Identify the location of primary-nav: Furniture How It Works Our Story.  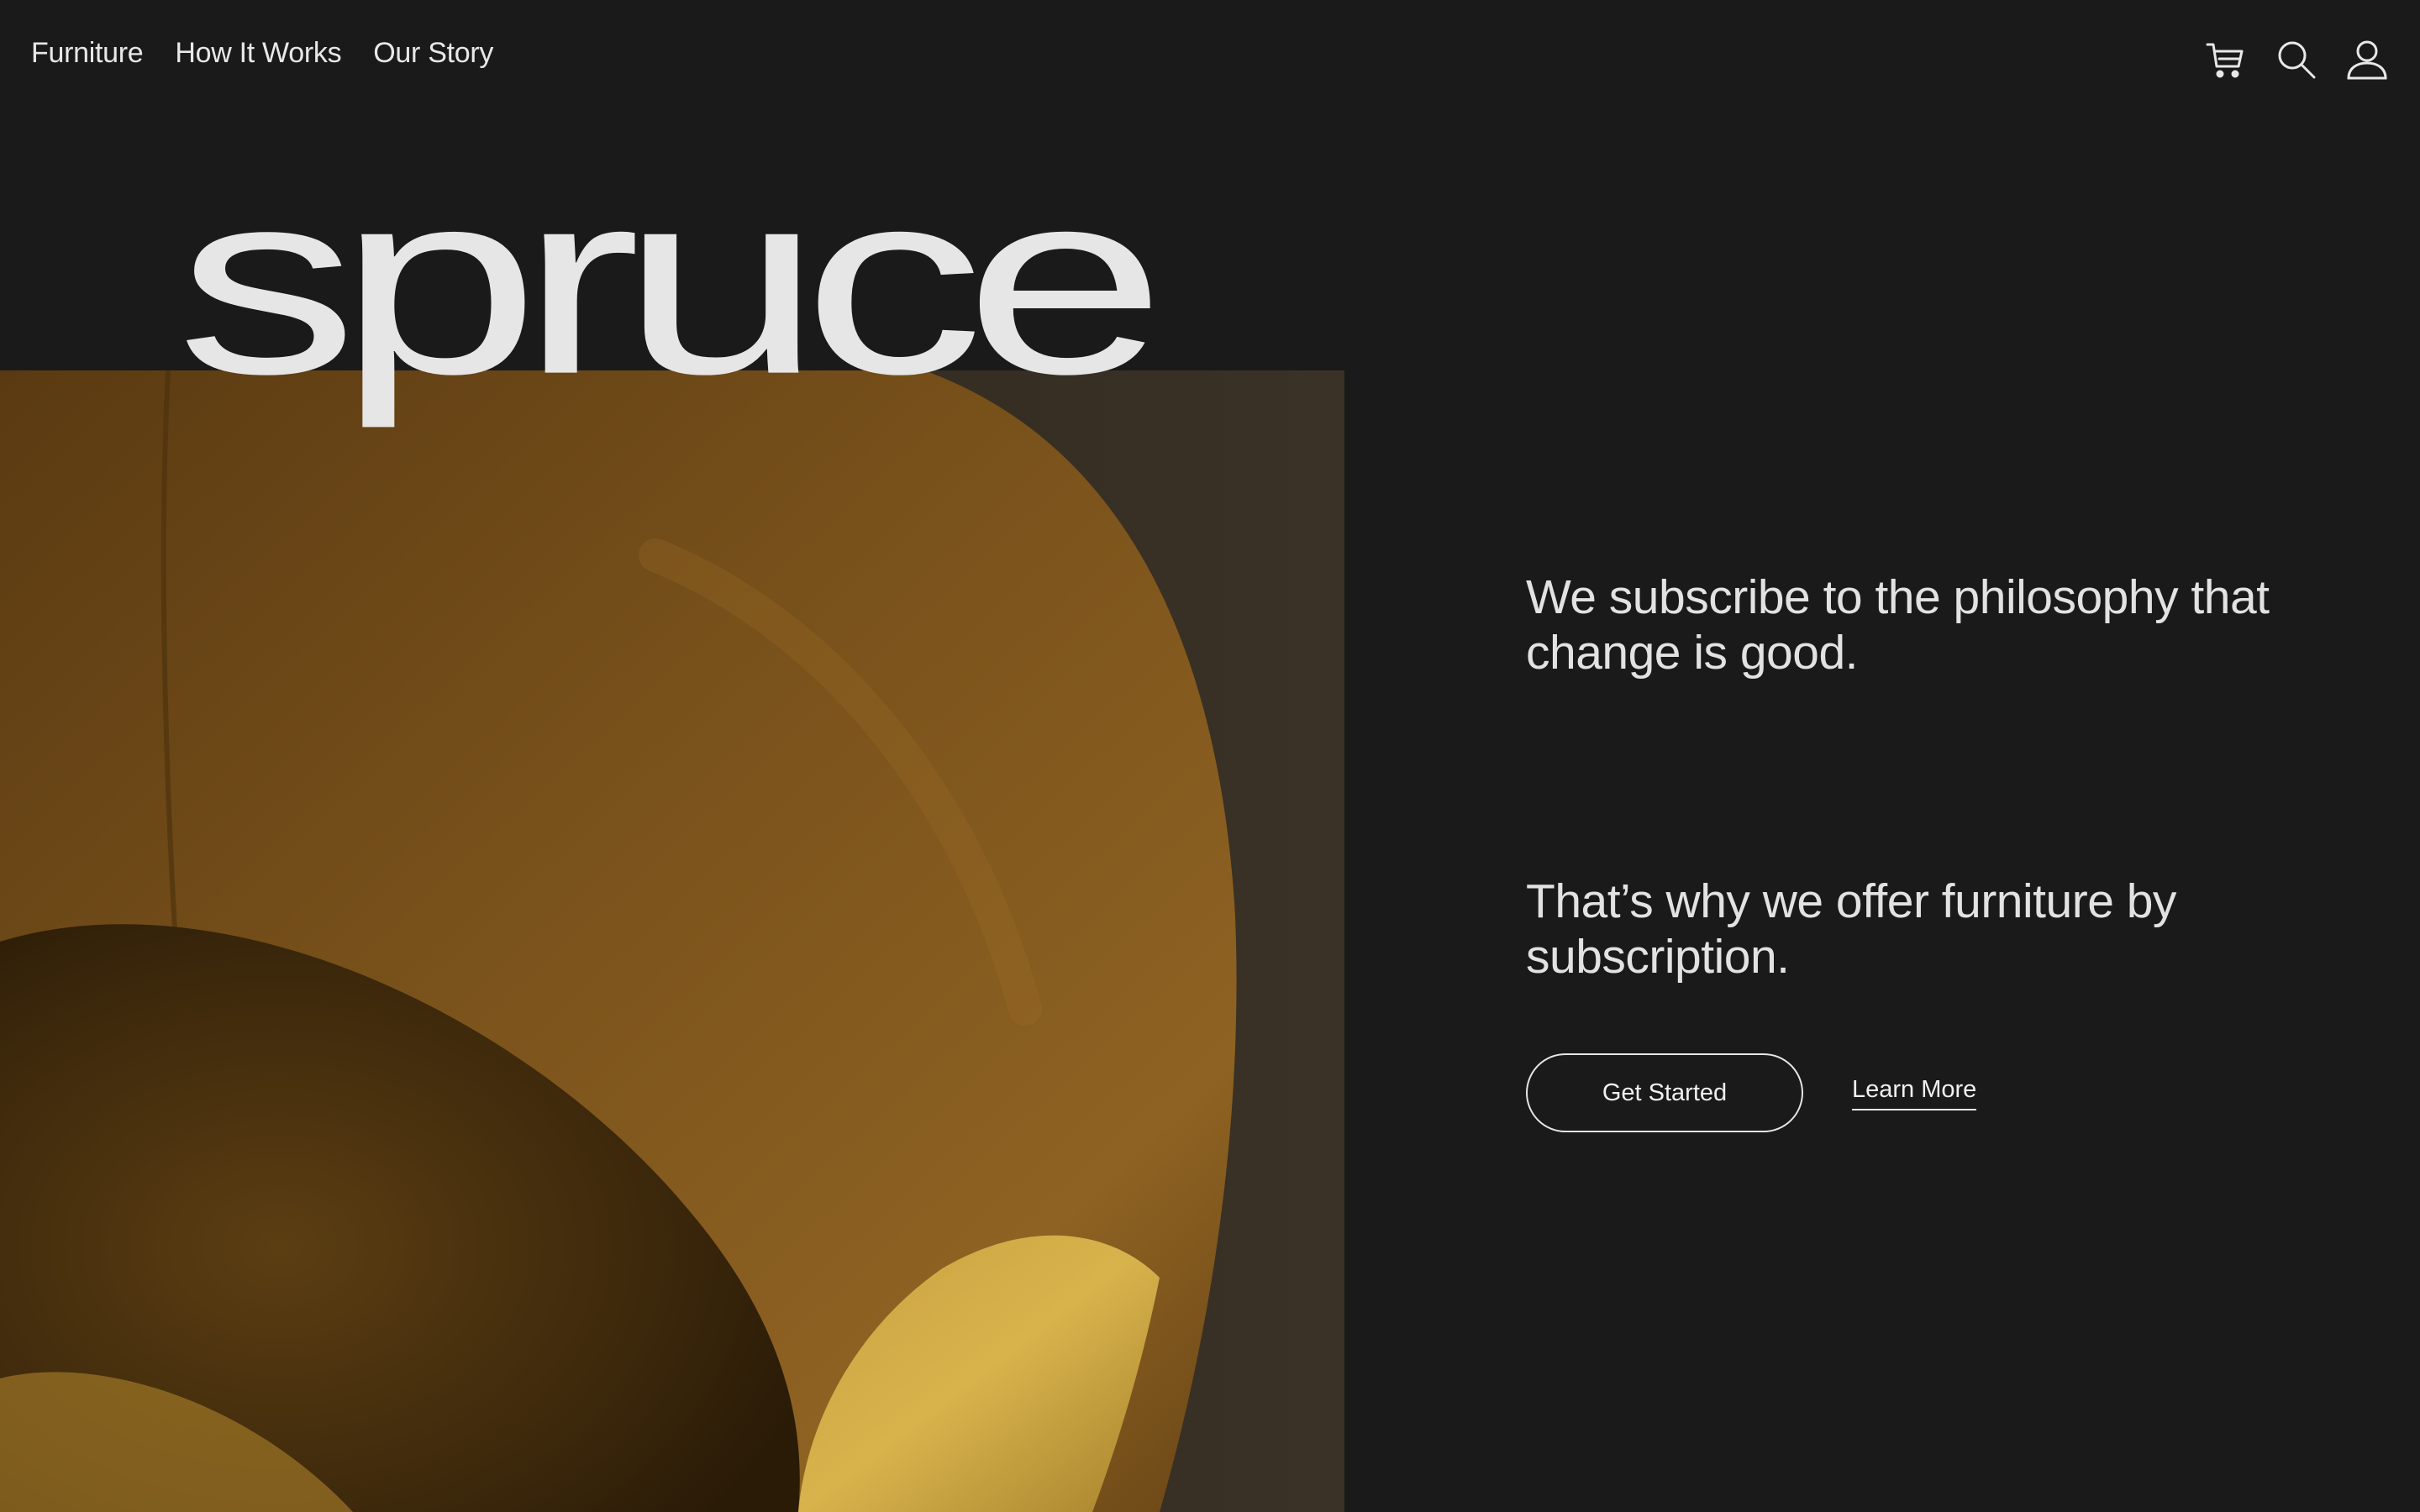
(262, 53).